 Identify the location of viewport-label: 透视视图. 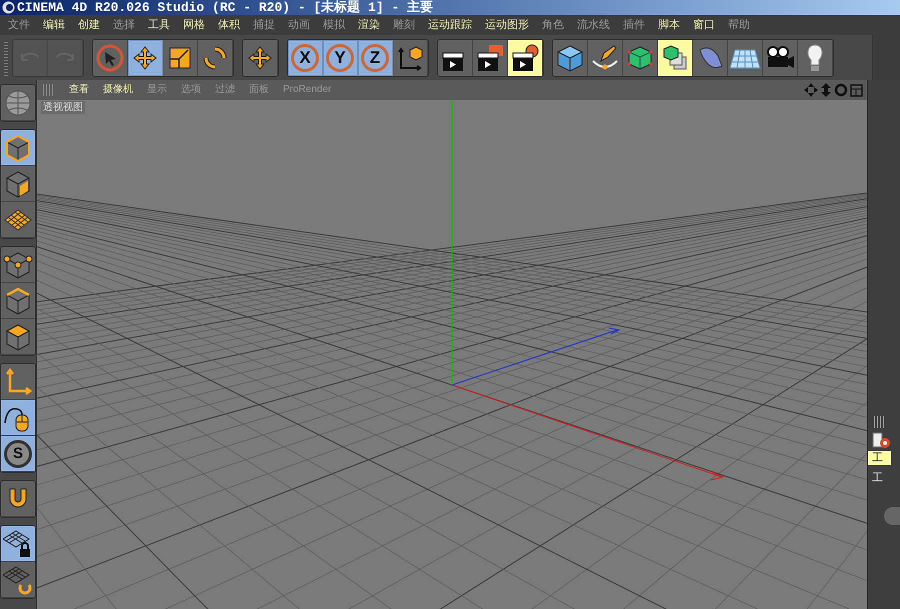
(63, 107).